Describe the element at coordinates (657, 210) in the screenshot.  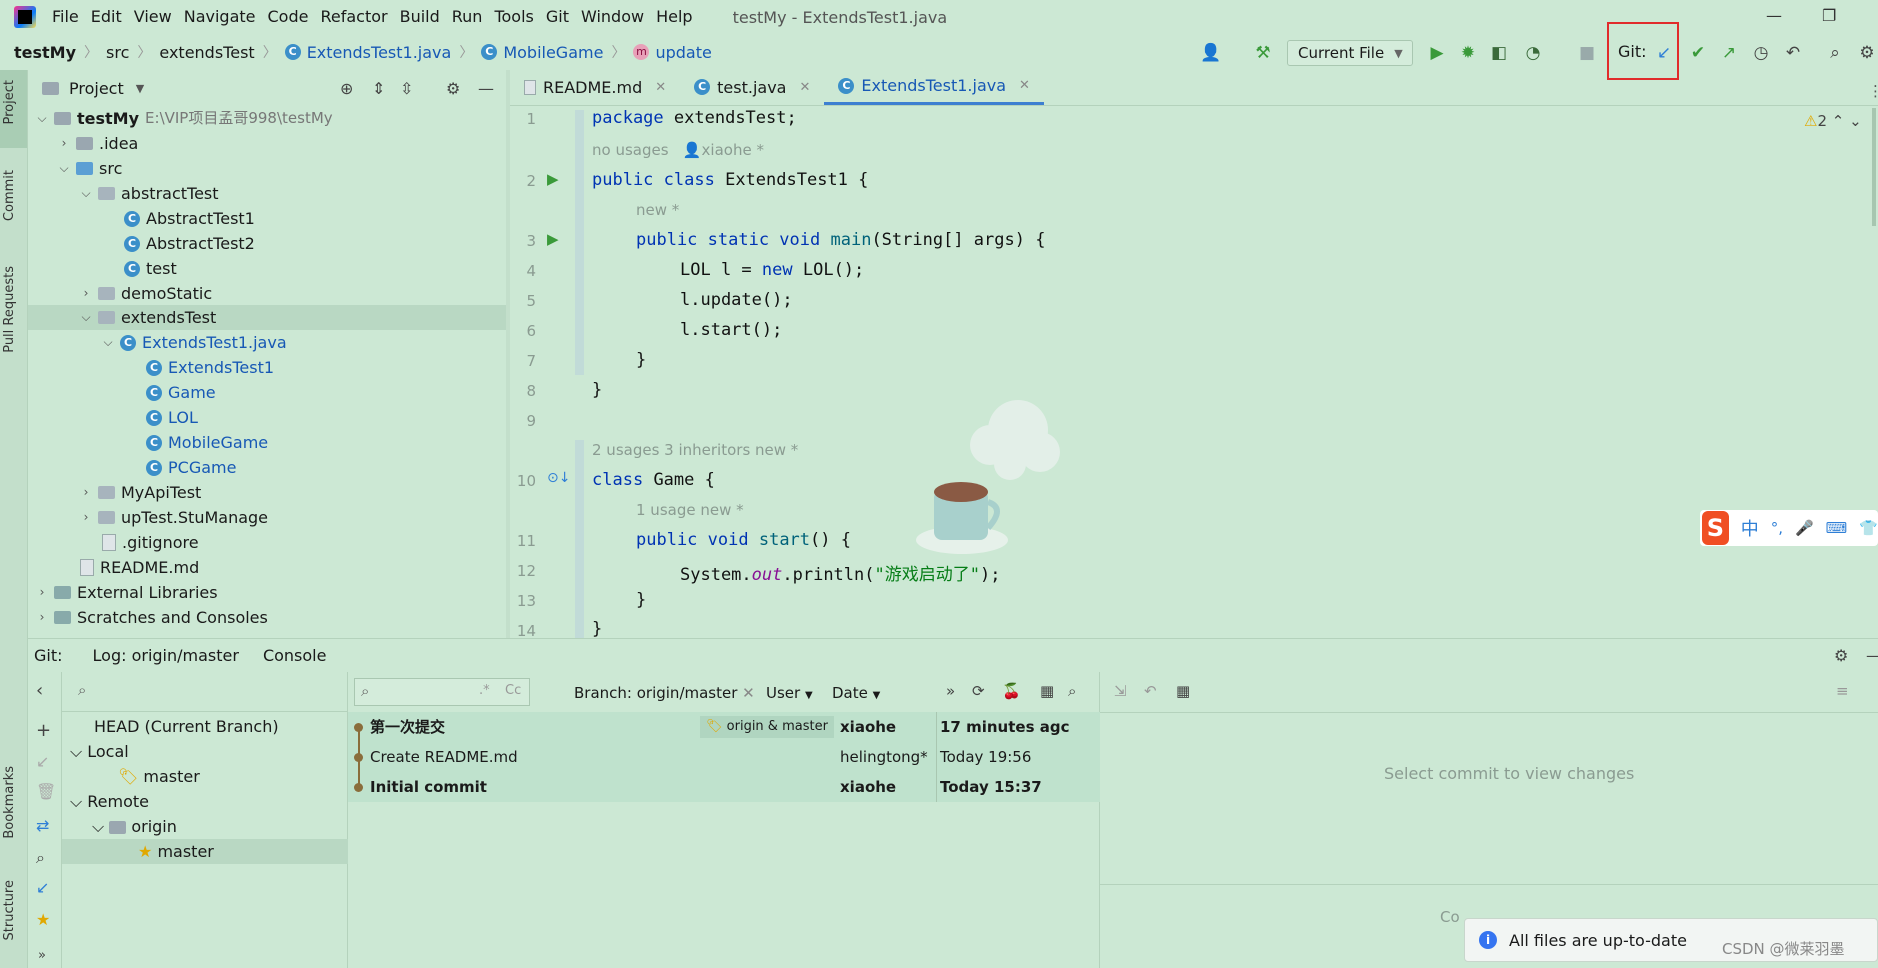
I see `inlay-hint: new *` at that location.